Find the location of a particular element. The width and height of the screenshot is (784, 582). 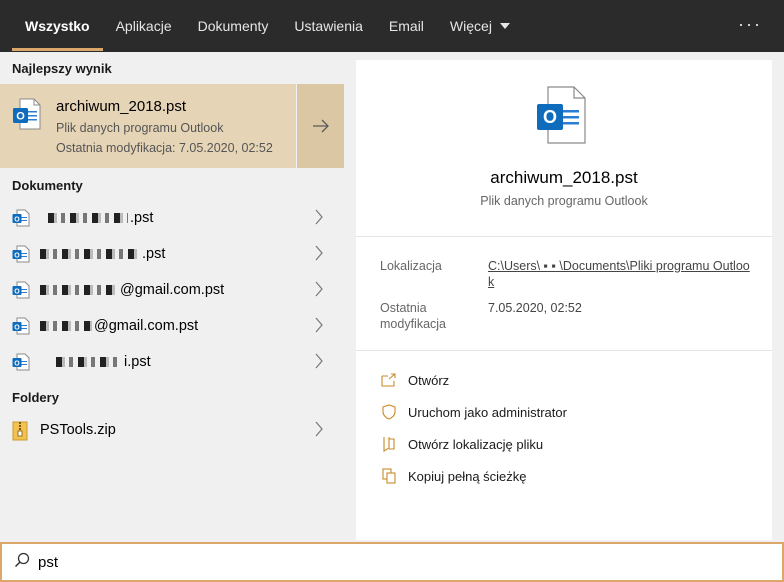

search-box is located at coordinates (392, 562).